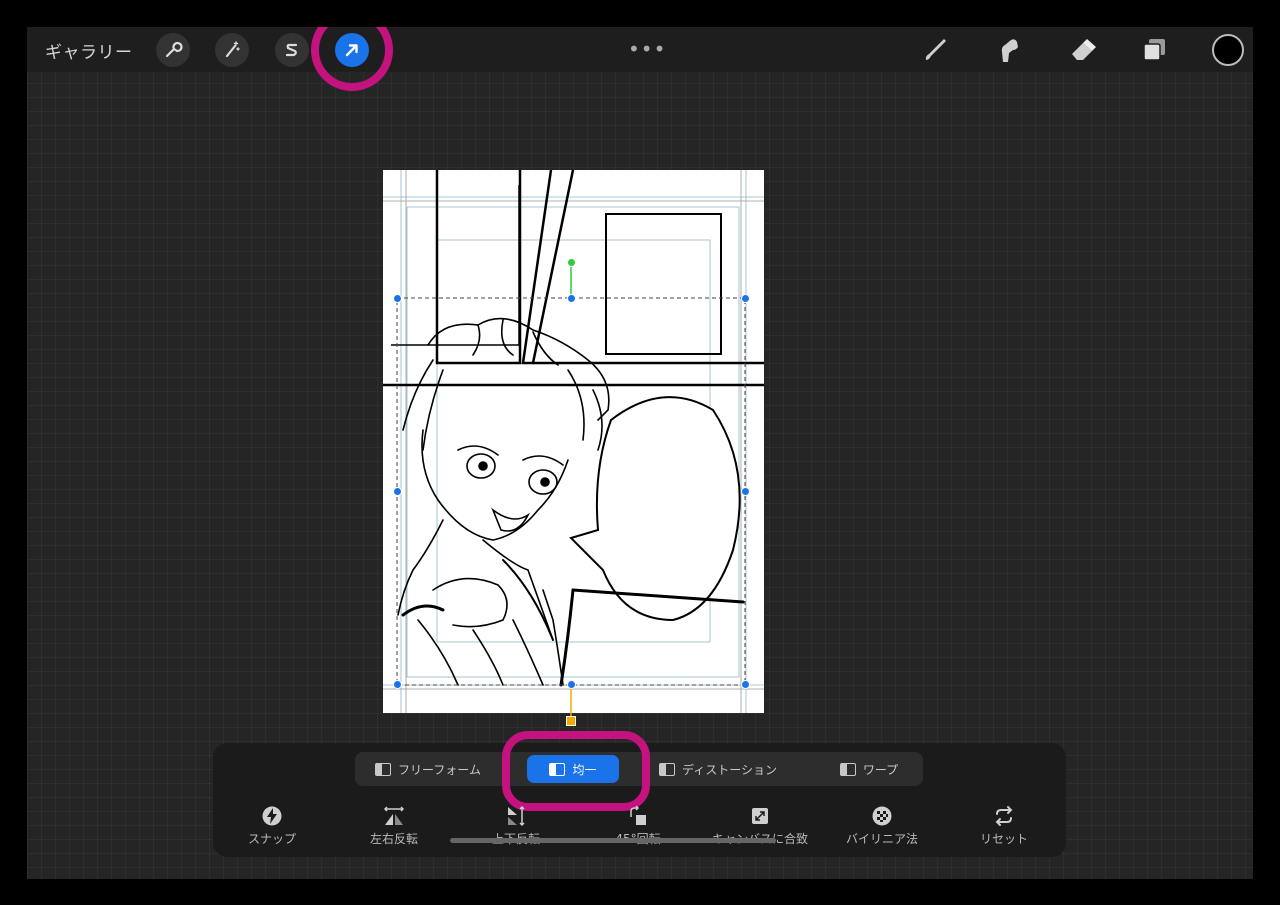  I want to click on skew-handle, so click(571, 721).